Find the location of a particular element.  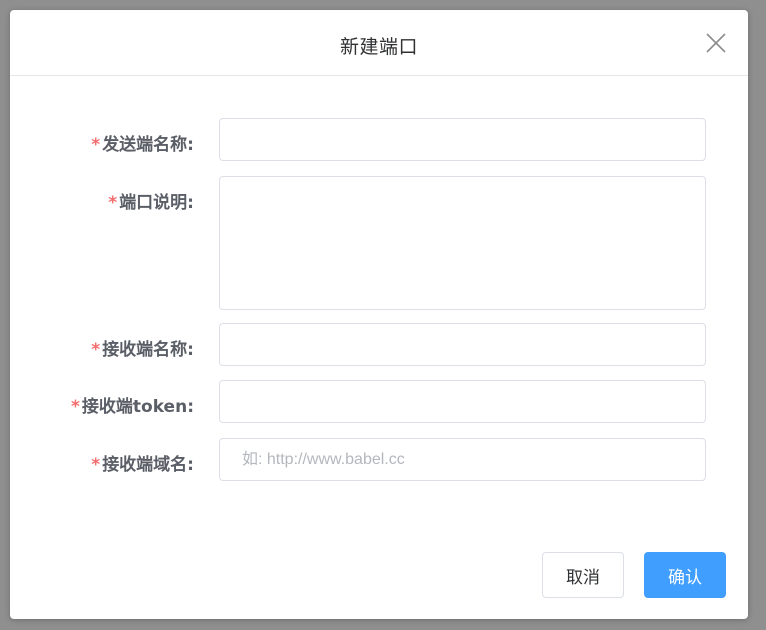

sender-name-label: * 发送端名称: is located at coordinates (142, 145).